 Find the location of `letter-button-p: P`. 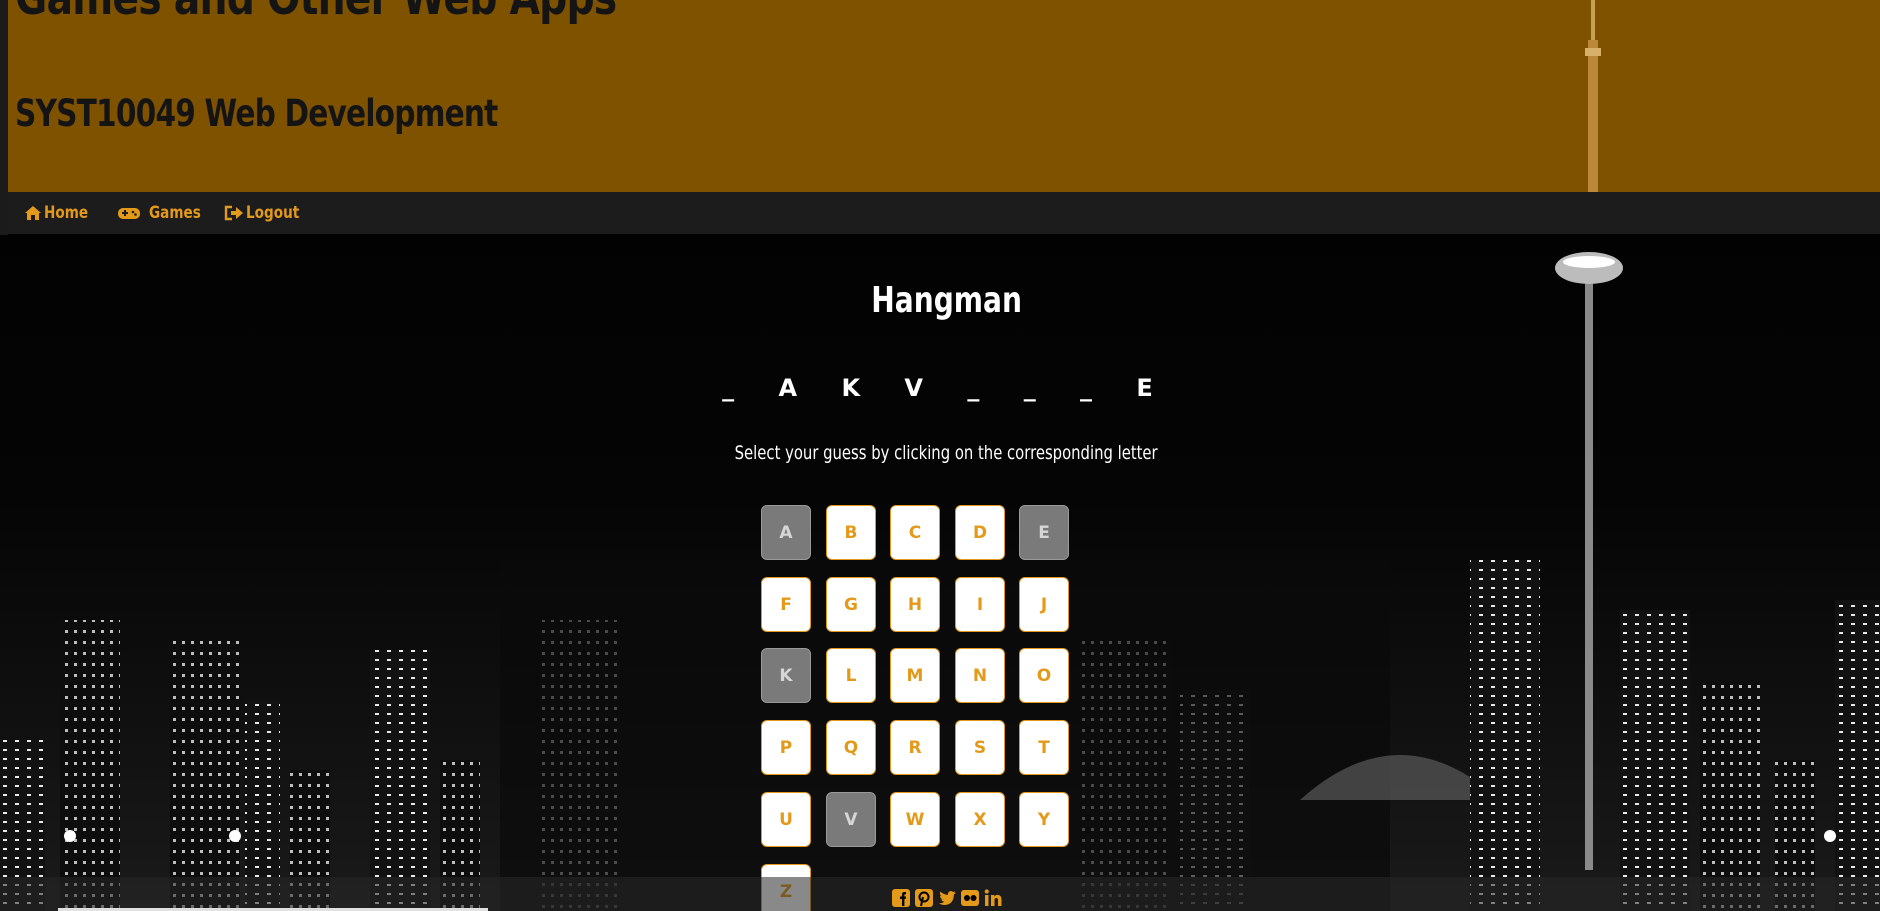

letter-button-p: P is located at coordinates (786, 747).